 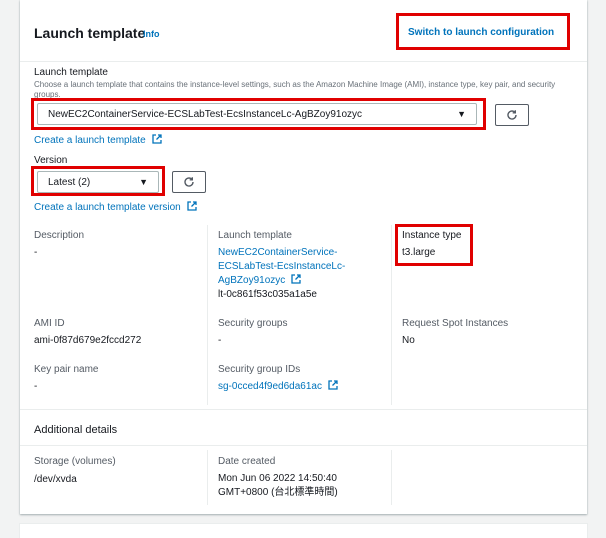 What do you see at coordinates (59, 235) in the screenshot?
I see `description-key: Description` at bounding box center [59, 235].